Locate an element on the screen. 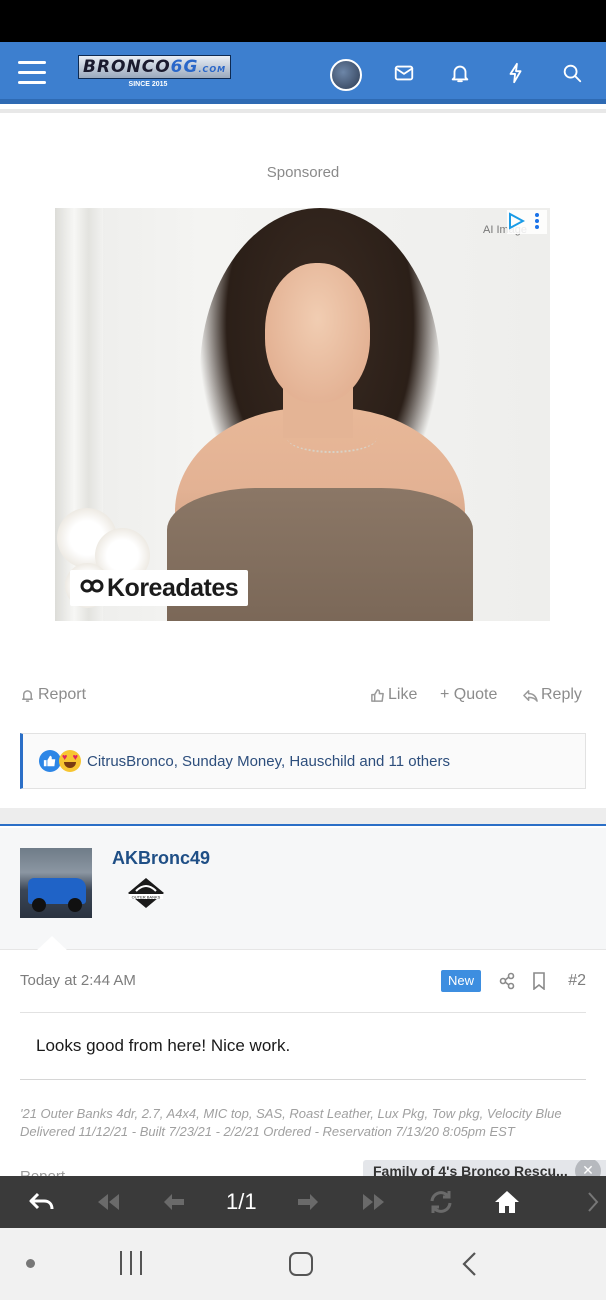  home-button-icon is located at coordinates (301, 1264).